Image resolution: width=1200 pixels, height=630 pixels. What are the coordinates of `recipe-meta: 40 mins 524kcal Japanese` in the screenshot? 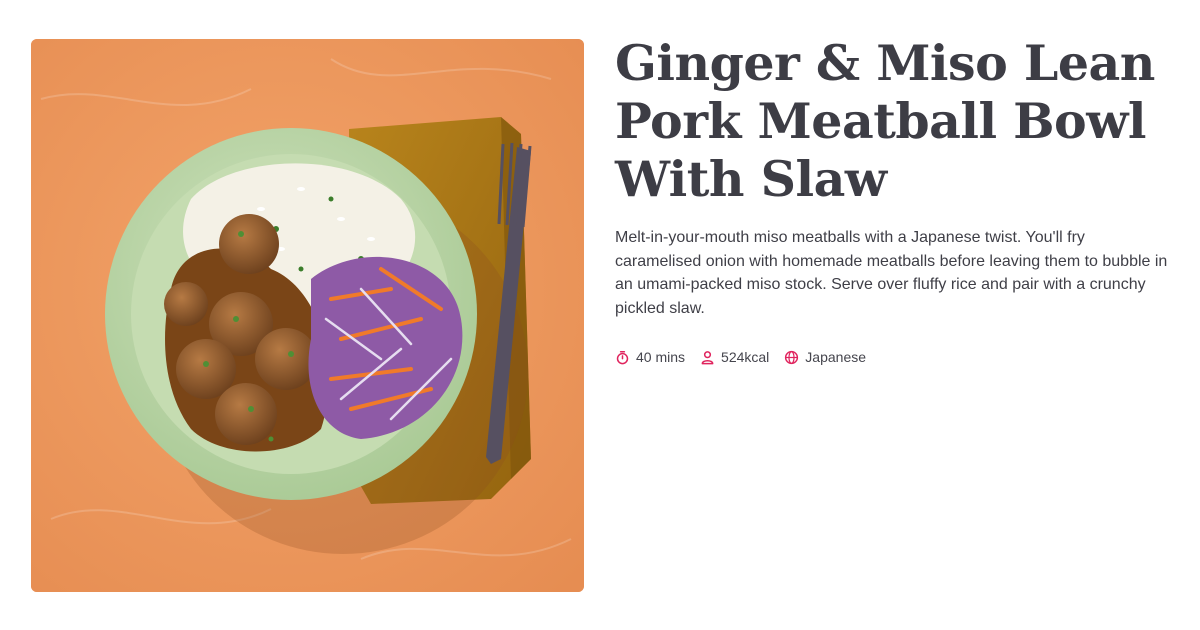 It's located at (895, 357).